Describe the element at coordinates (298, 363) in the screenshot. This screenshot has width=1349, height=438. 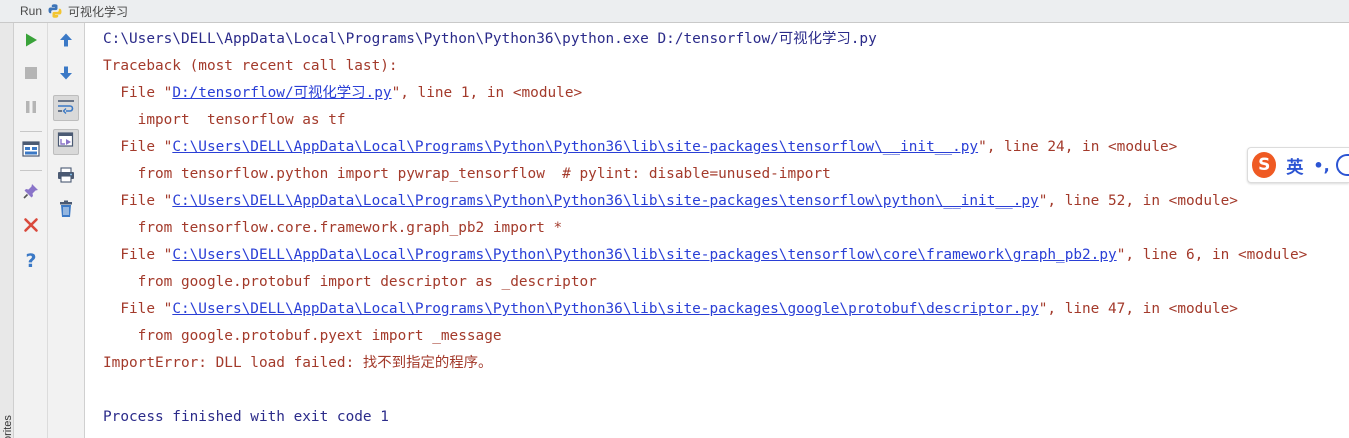
I see `error-message: ImportError: DLL load failed: 找不到指定的程序。` at that location.